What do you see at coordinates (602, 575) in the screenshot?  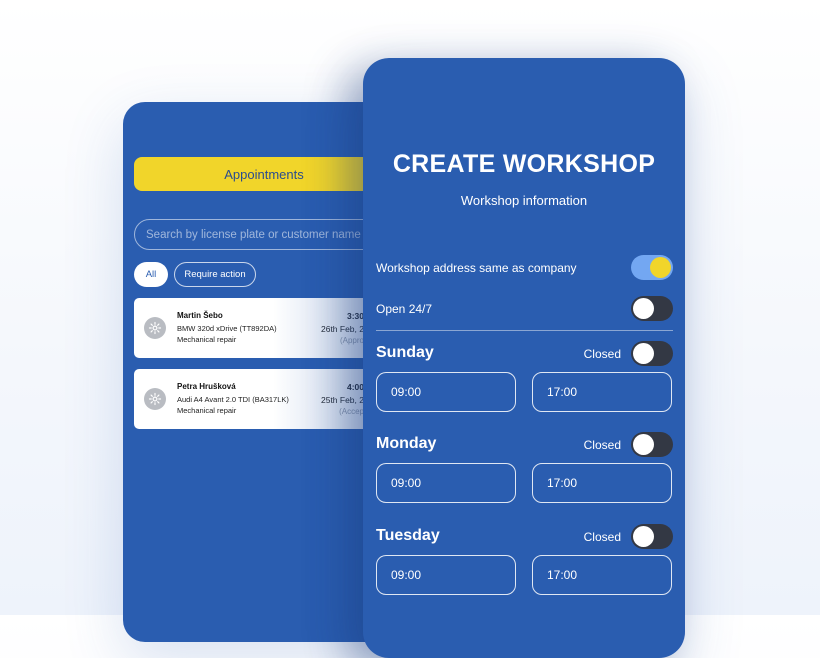 I see `tuesday-close-time-field: 17:00` at bounding box center [602, 575].